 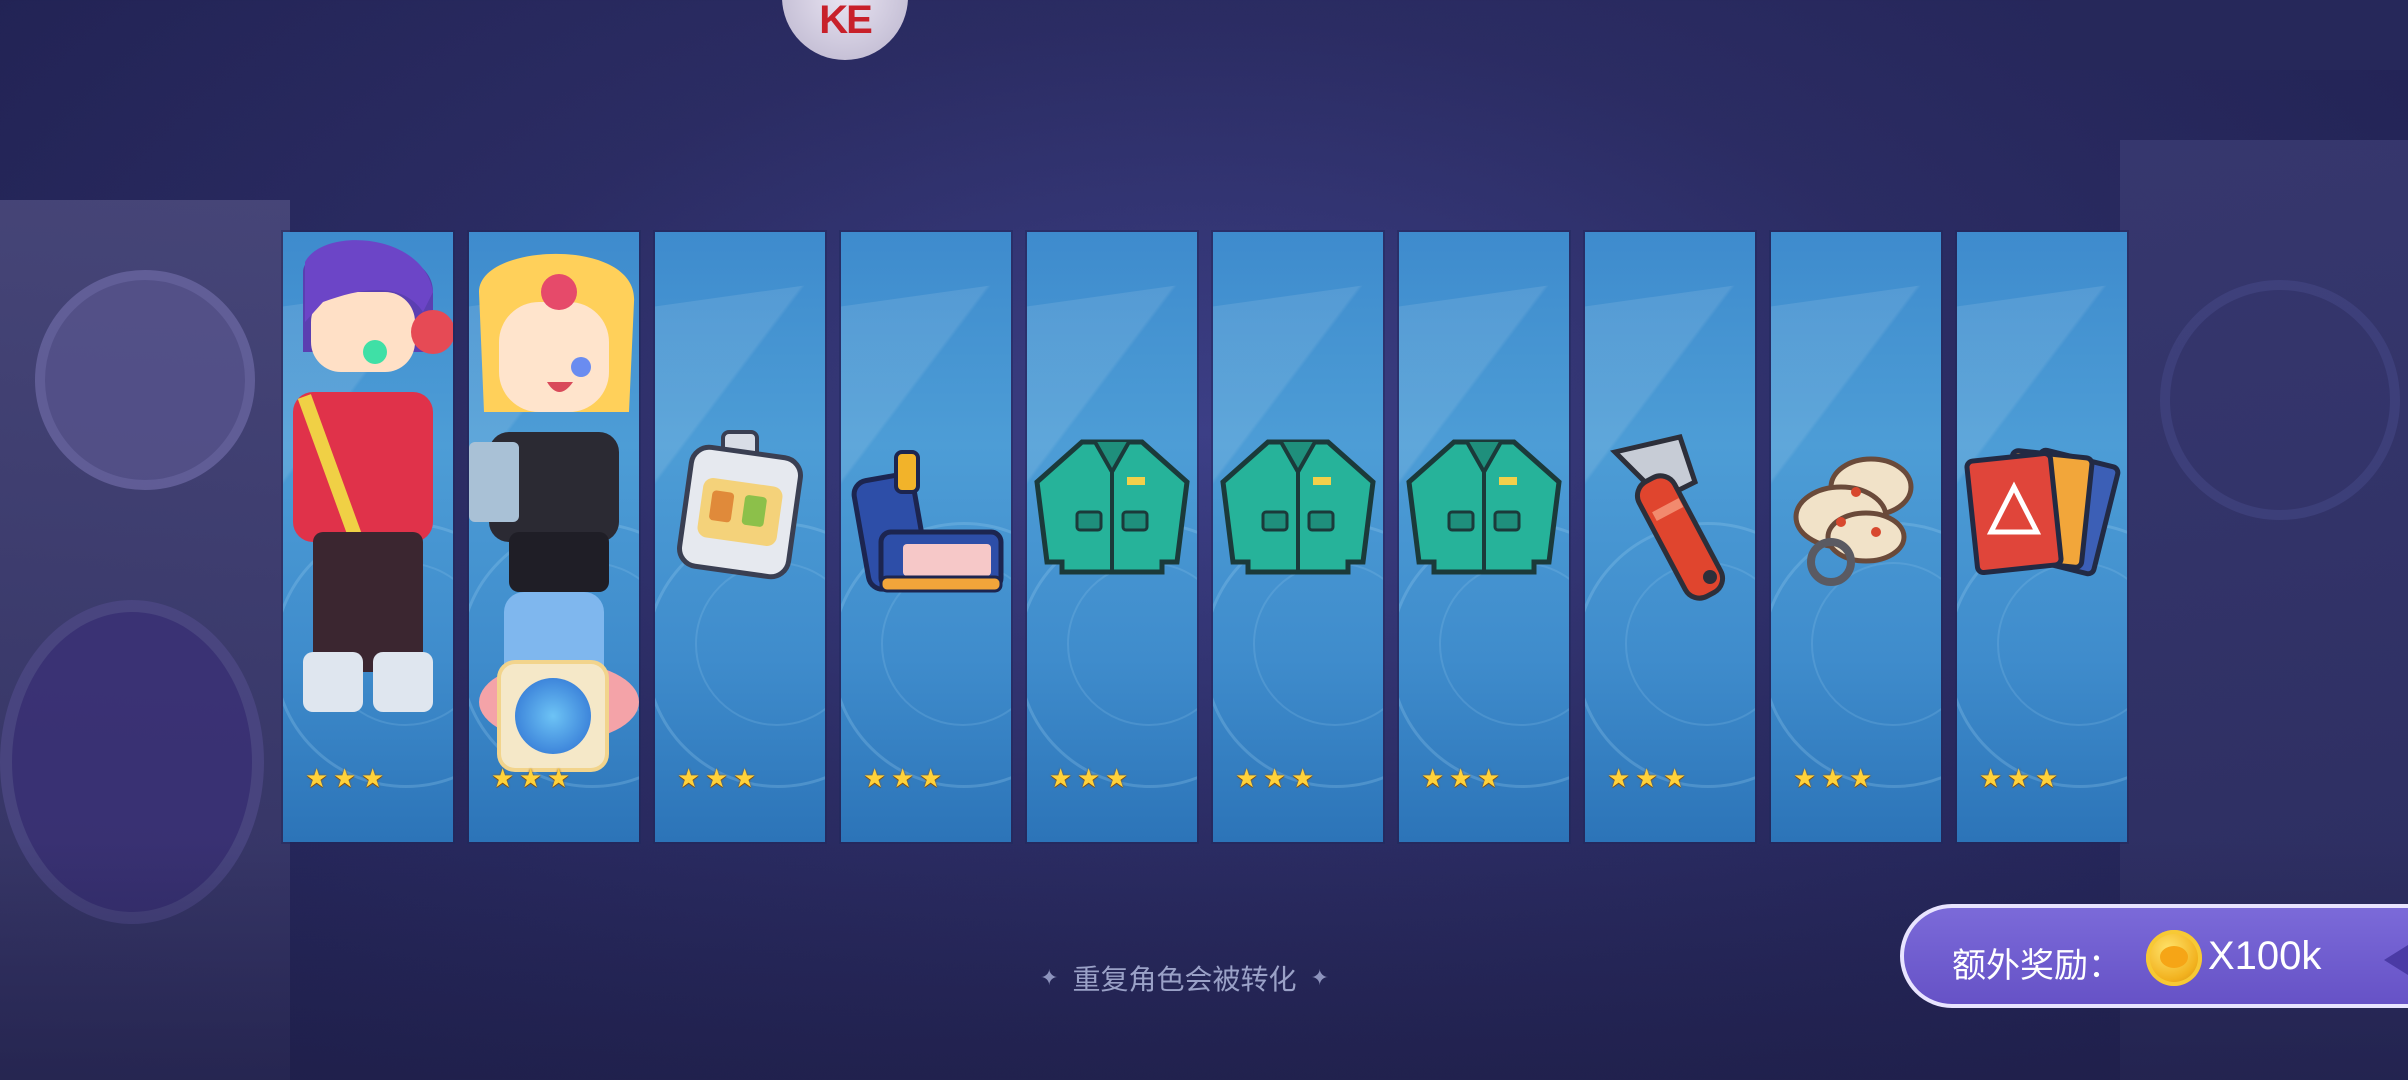 I want to click on character-purple-hair-icon, so click(x=373, y=476).